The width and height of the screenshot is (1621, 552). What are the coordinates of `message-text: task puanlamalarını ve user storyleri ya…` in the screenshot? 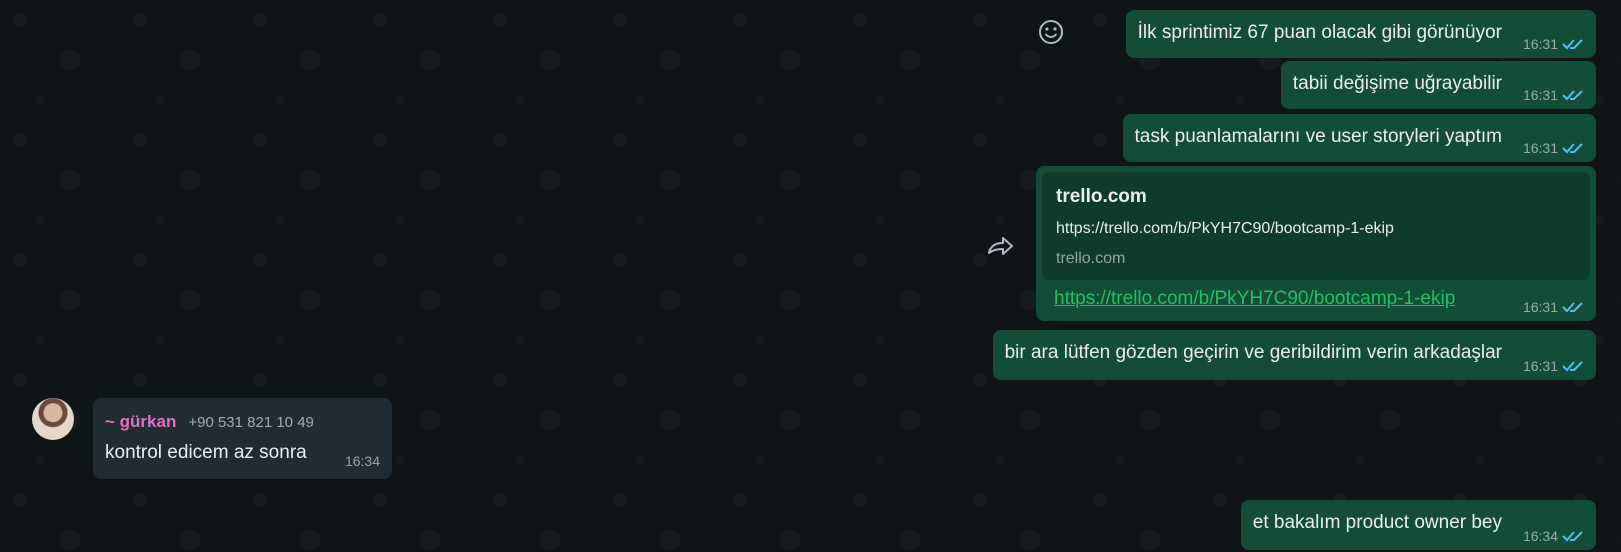 It's located at (1318, 136).